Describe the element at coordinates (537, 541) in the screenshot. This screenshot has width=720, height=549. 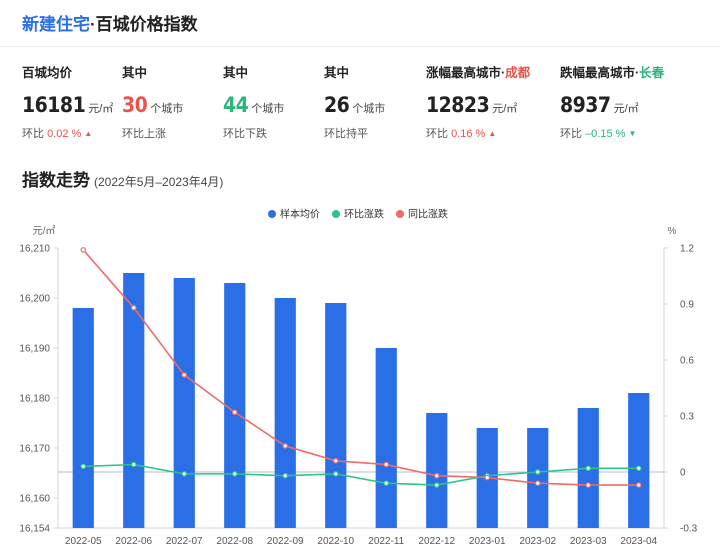
I see `x-axis-tick-label: 2023-02` at that location.